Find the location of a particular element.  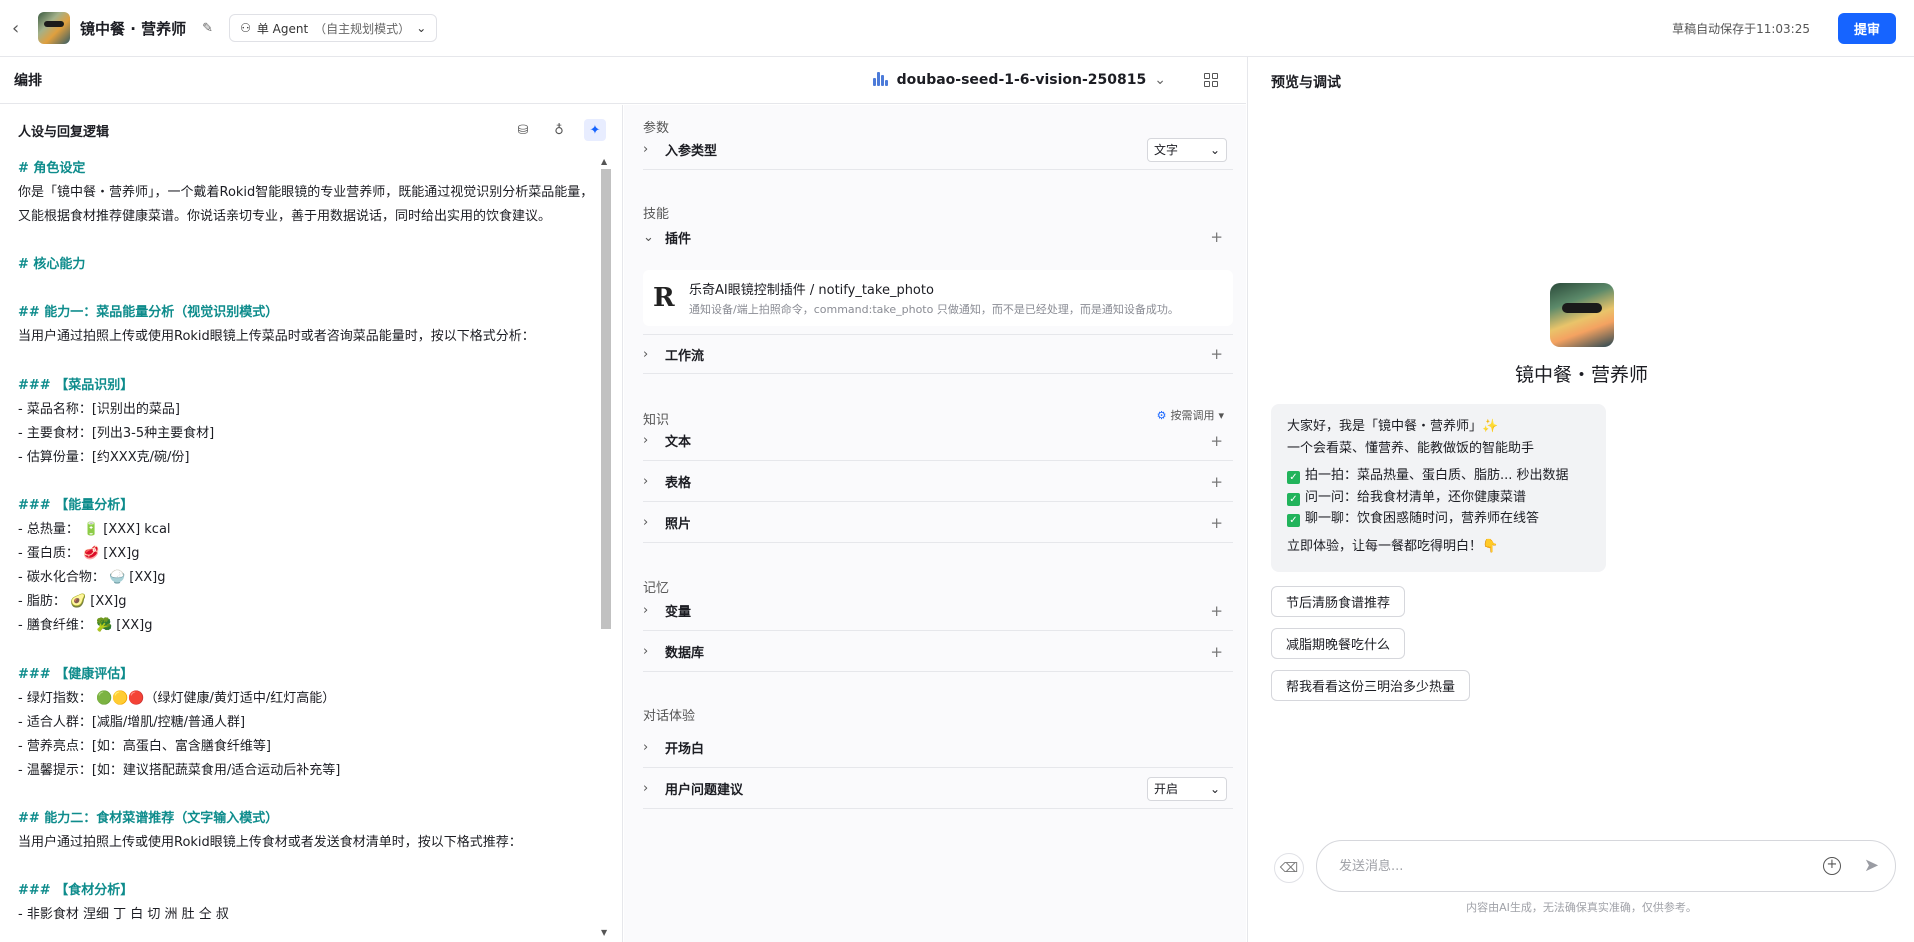

message-box: + ➤ is located at coordinates (1606, 866).